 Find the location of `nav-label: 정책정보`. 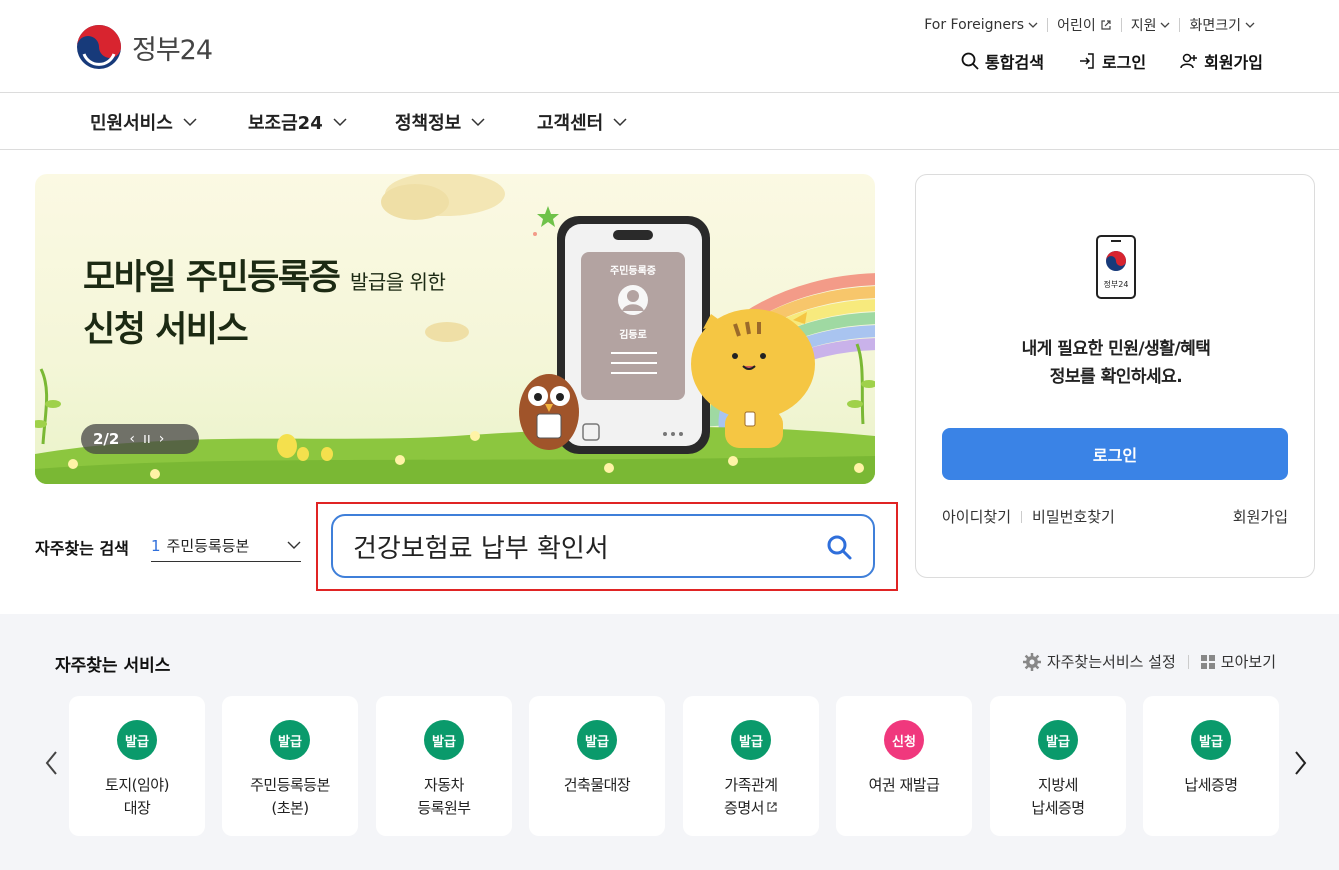

nav-label: 정책정보 is located at coordinates (428, 123).